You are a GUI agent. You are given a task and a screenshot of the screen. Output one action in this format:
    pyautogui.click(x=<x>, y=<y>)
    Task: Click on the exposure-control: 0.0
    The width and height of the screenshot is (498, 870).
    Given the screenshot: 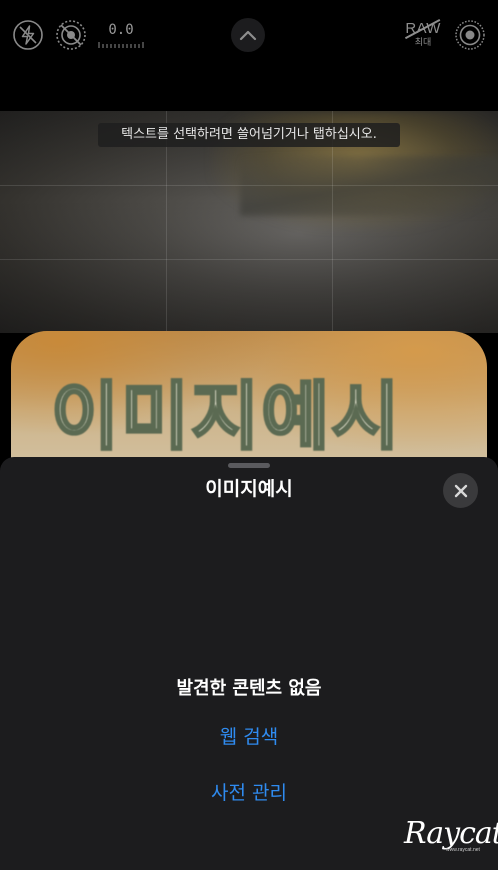 What is the action you would take?
    pyautogui.click(x=121, y=35)
    